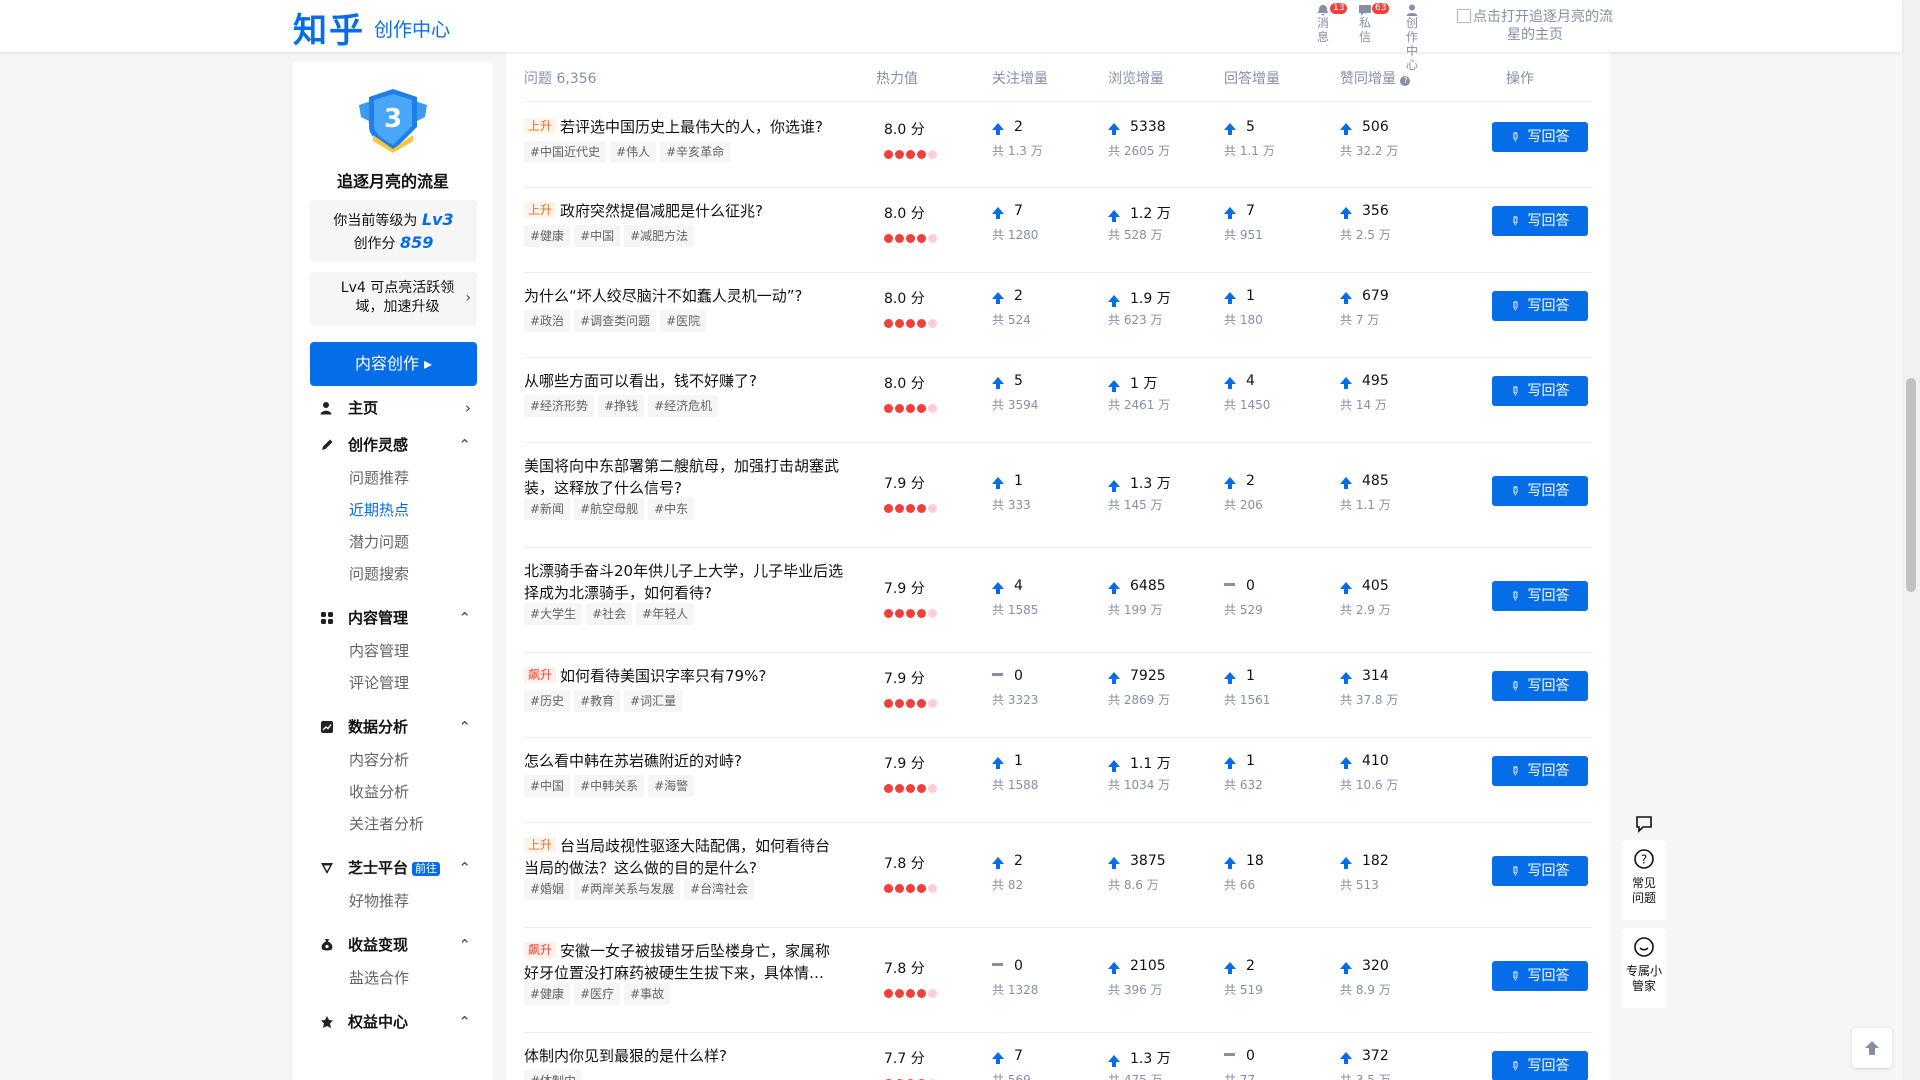 This screenshot has height=1080, width=1920. Describe the element at coordinates (393, 445) in the screenshot. I see `nav-inspiration: 创作灵感 ⌃` at that location.